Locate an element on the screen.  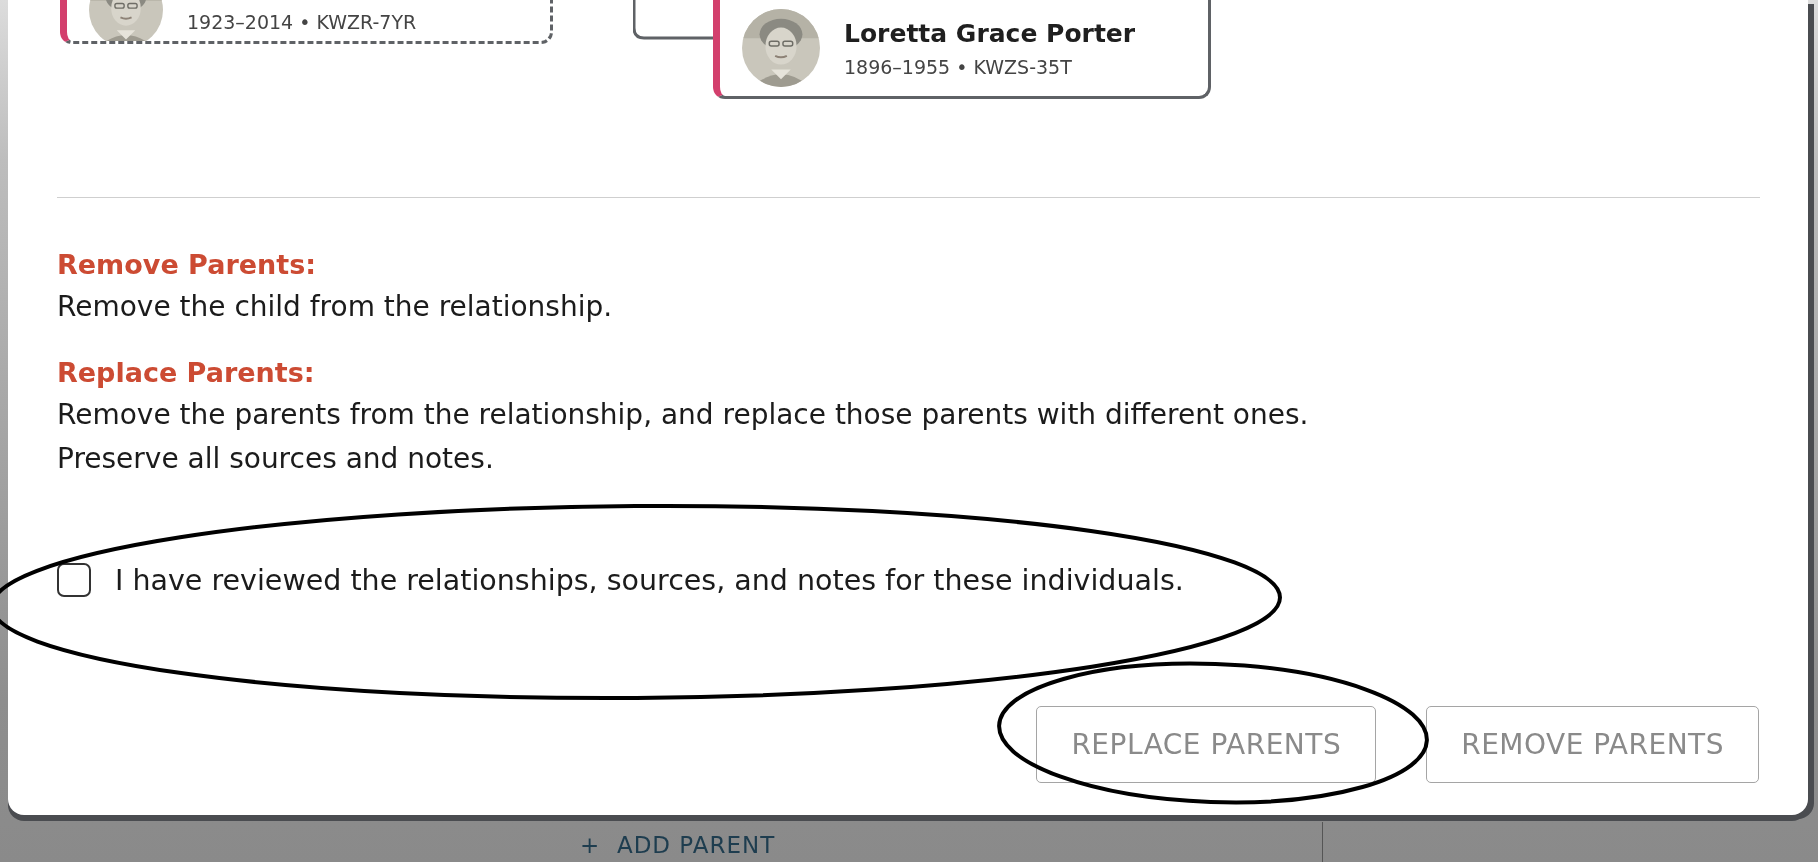
option-description: Remove the parents from the relationship, and replace those parents with different ones. is located at coordinates (683, 415).